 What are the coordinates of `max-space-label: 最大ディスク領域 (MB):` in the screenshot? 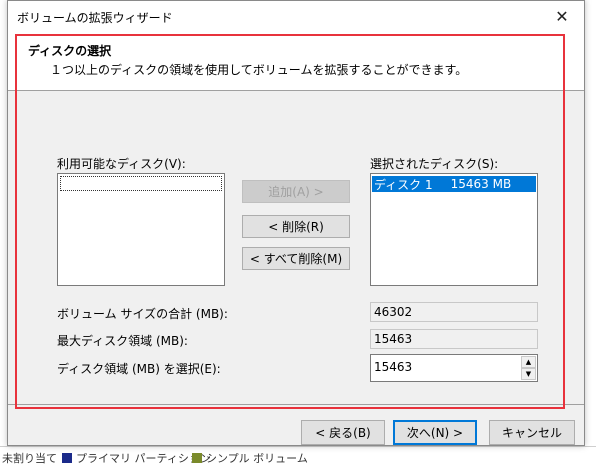 It's located at (122, 341).